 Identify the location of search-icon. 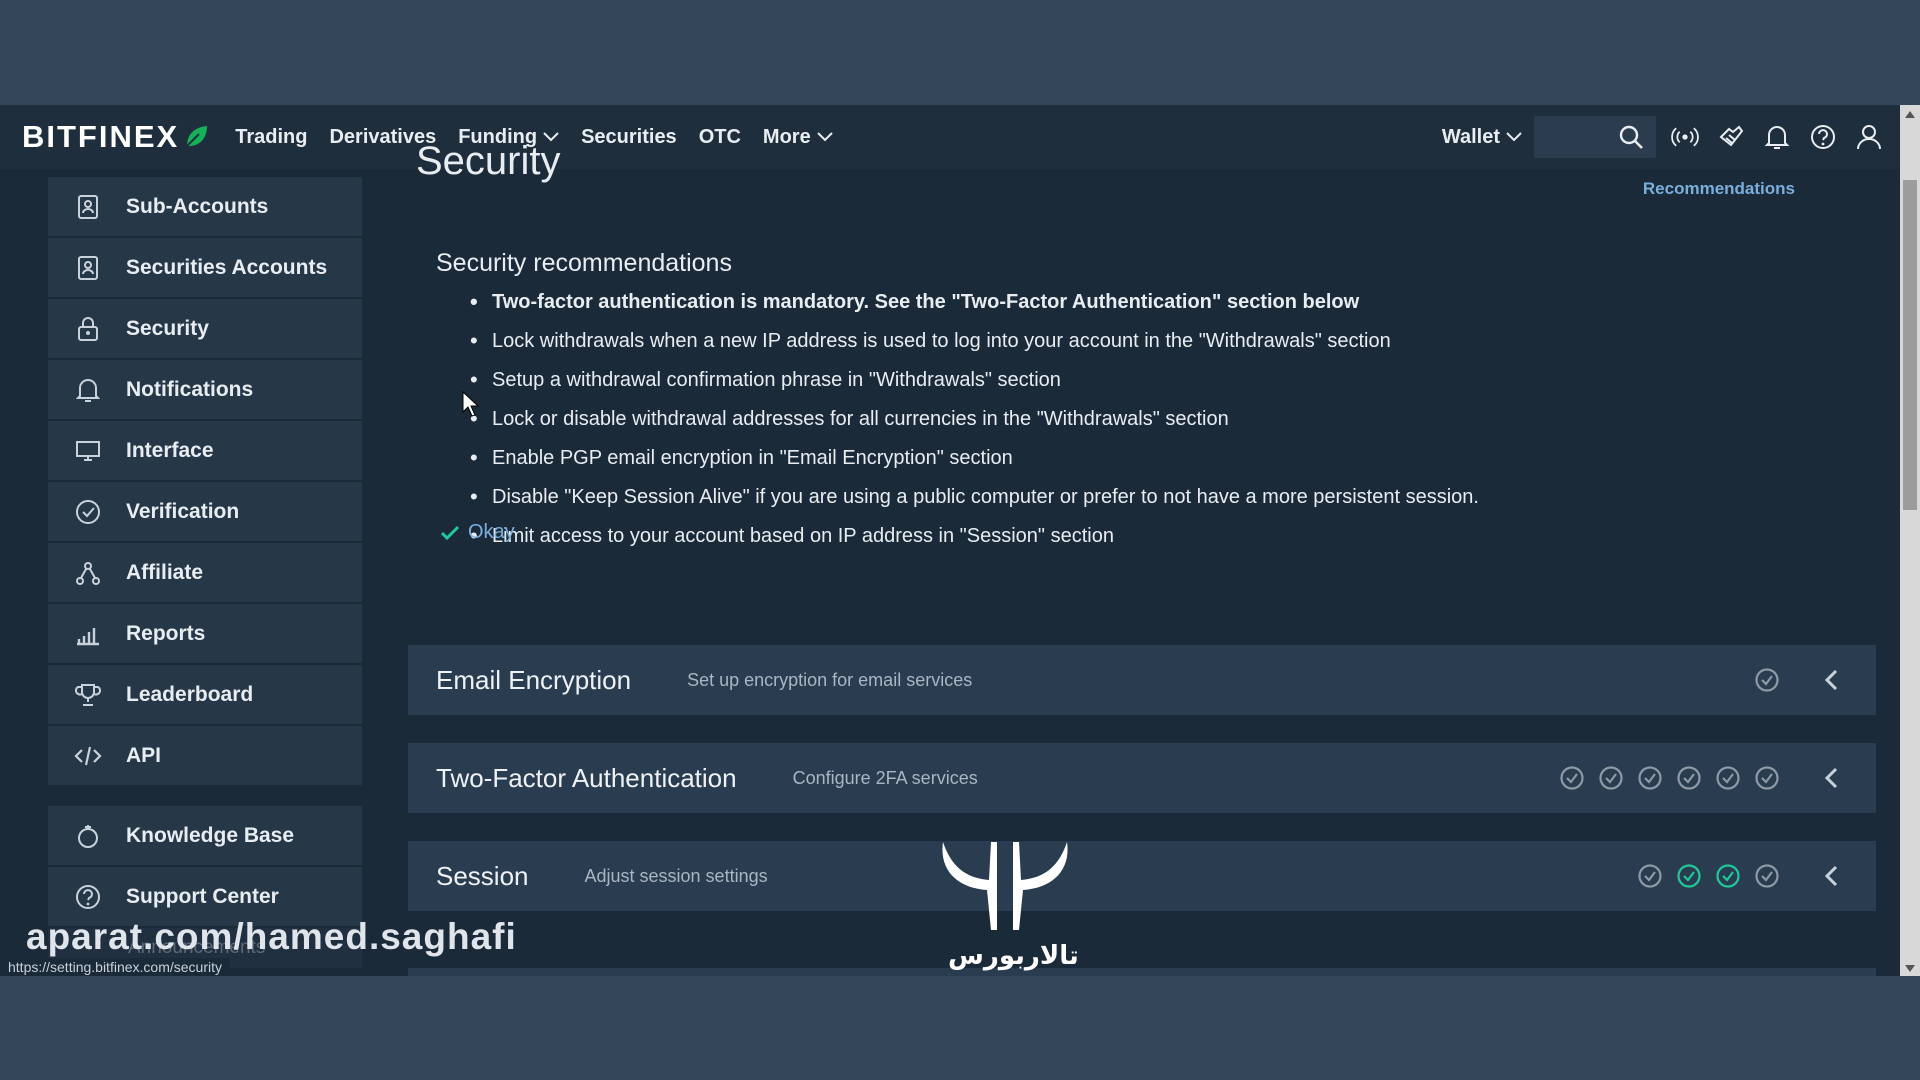
(1631, 137).